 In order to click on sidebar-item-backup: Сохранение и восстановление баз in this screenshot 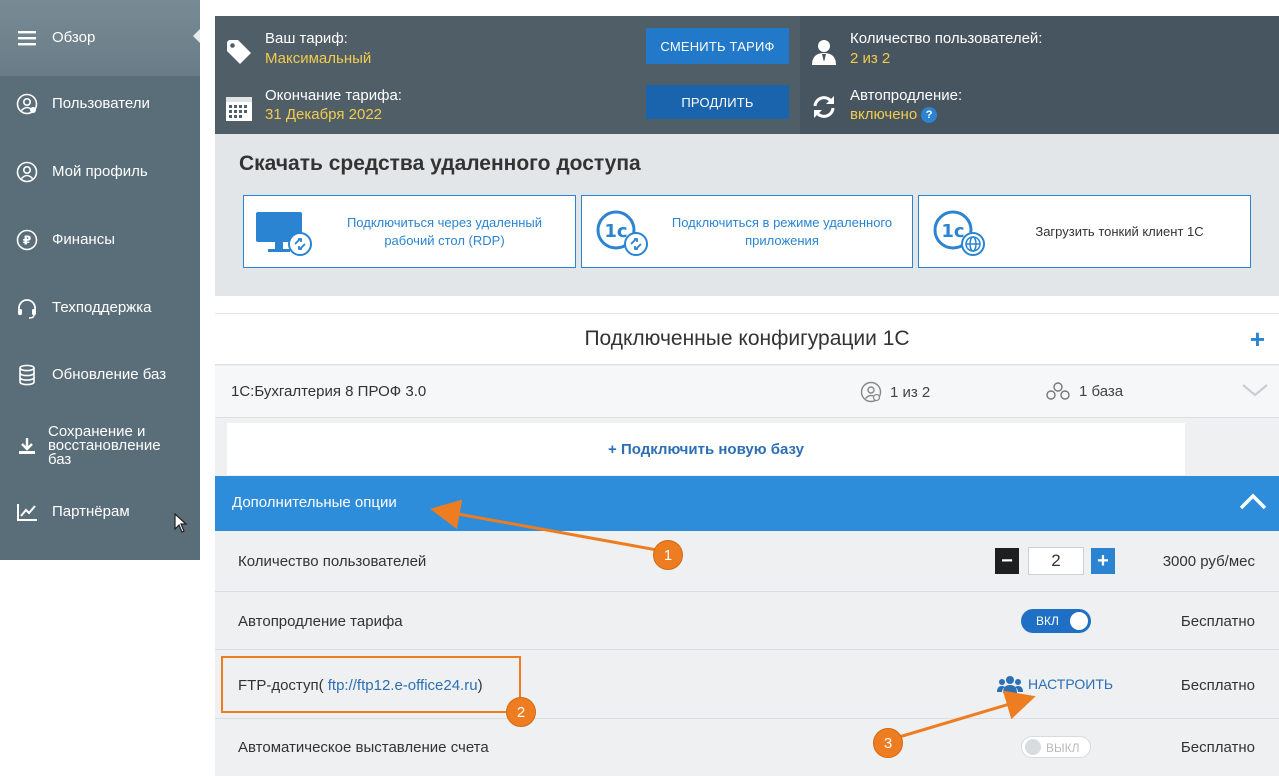, I will do `click(100, 446)`.